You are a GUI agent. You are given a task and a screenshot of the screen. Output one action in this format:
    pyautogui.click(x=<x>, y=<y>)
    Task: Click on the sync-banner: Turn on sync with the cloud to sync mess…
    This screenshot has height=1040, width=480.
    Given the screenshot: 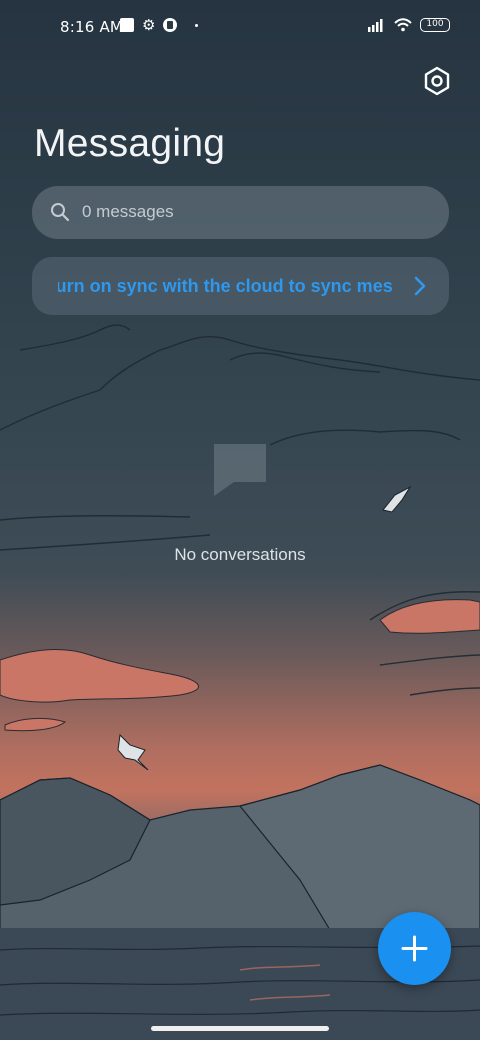 What is the action you would take?
    pyautogui.click(x=240, y=286)
    